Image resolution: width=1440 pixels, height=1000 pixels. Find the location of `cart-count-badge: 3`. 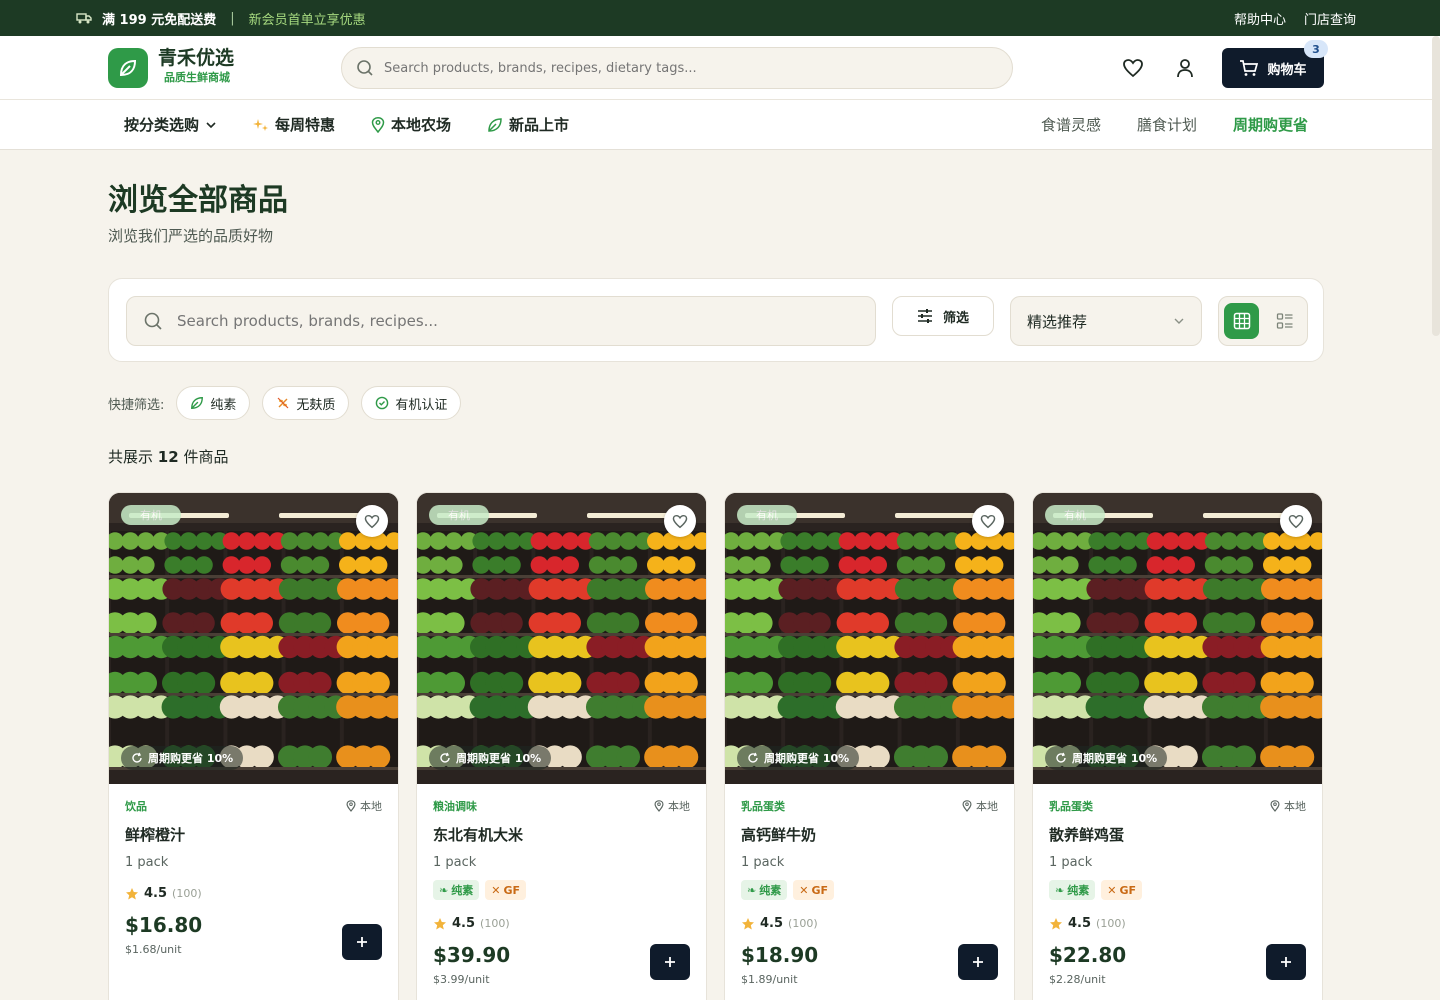

cart-count-badge: 3 is located at coordinates (1316, 49).